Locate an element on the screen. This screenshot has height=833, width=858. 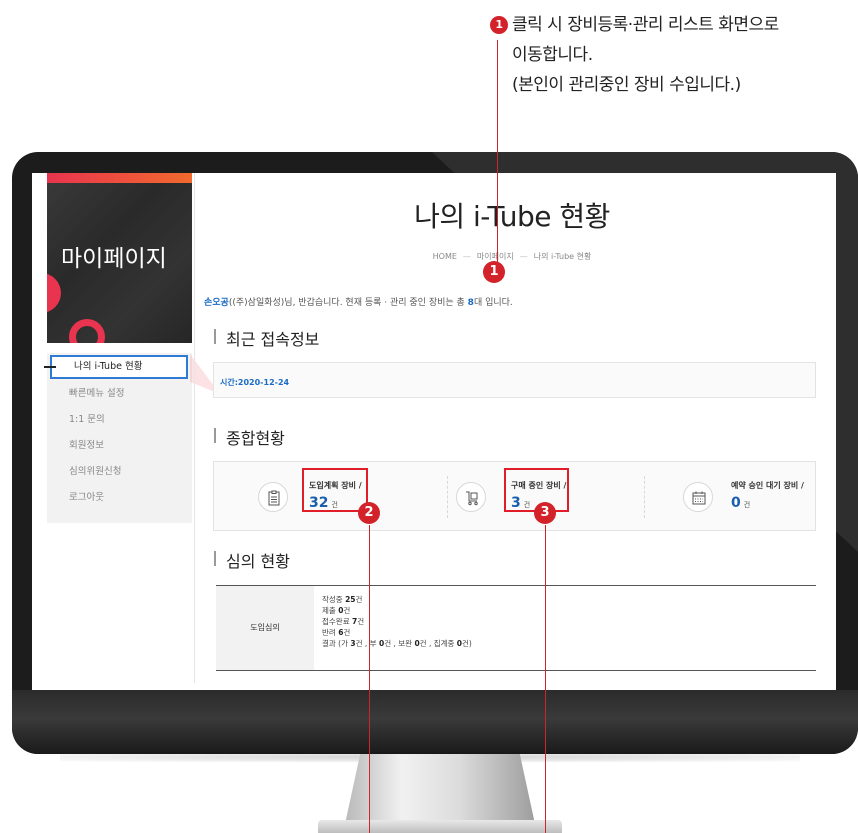
breadcrumb: HOME — 마이페이지 — 나의 i-Tube 현황 is located at coordinates (512, 256).